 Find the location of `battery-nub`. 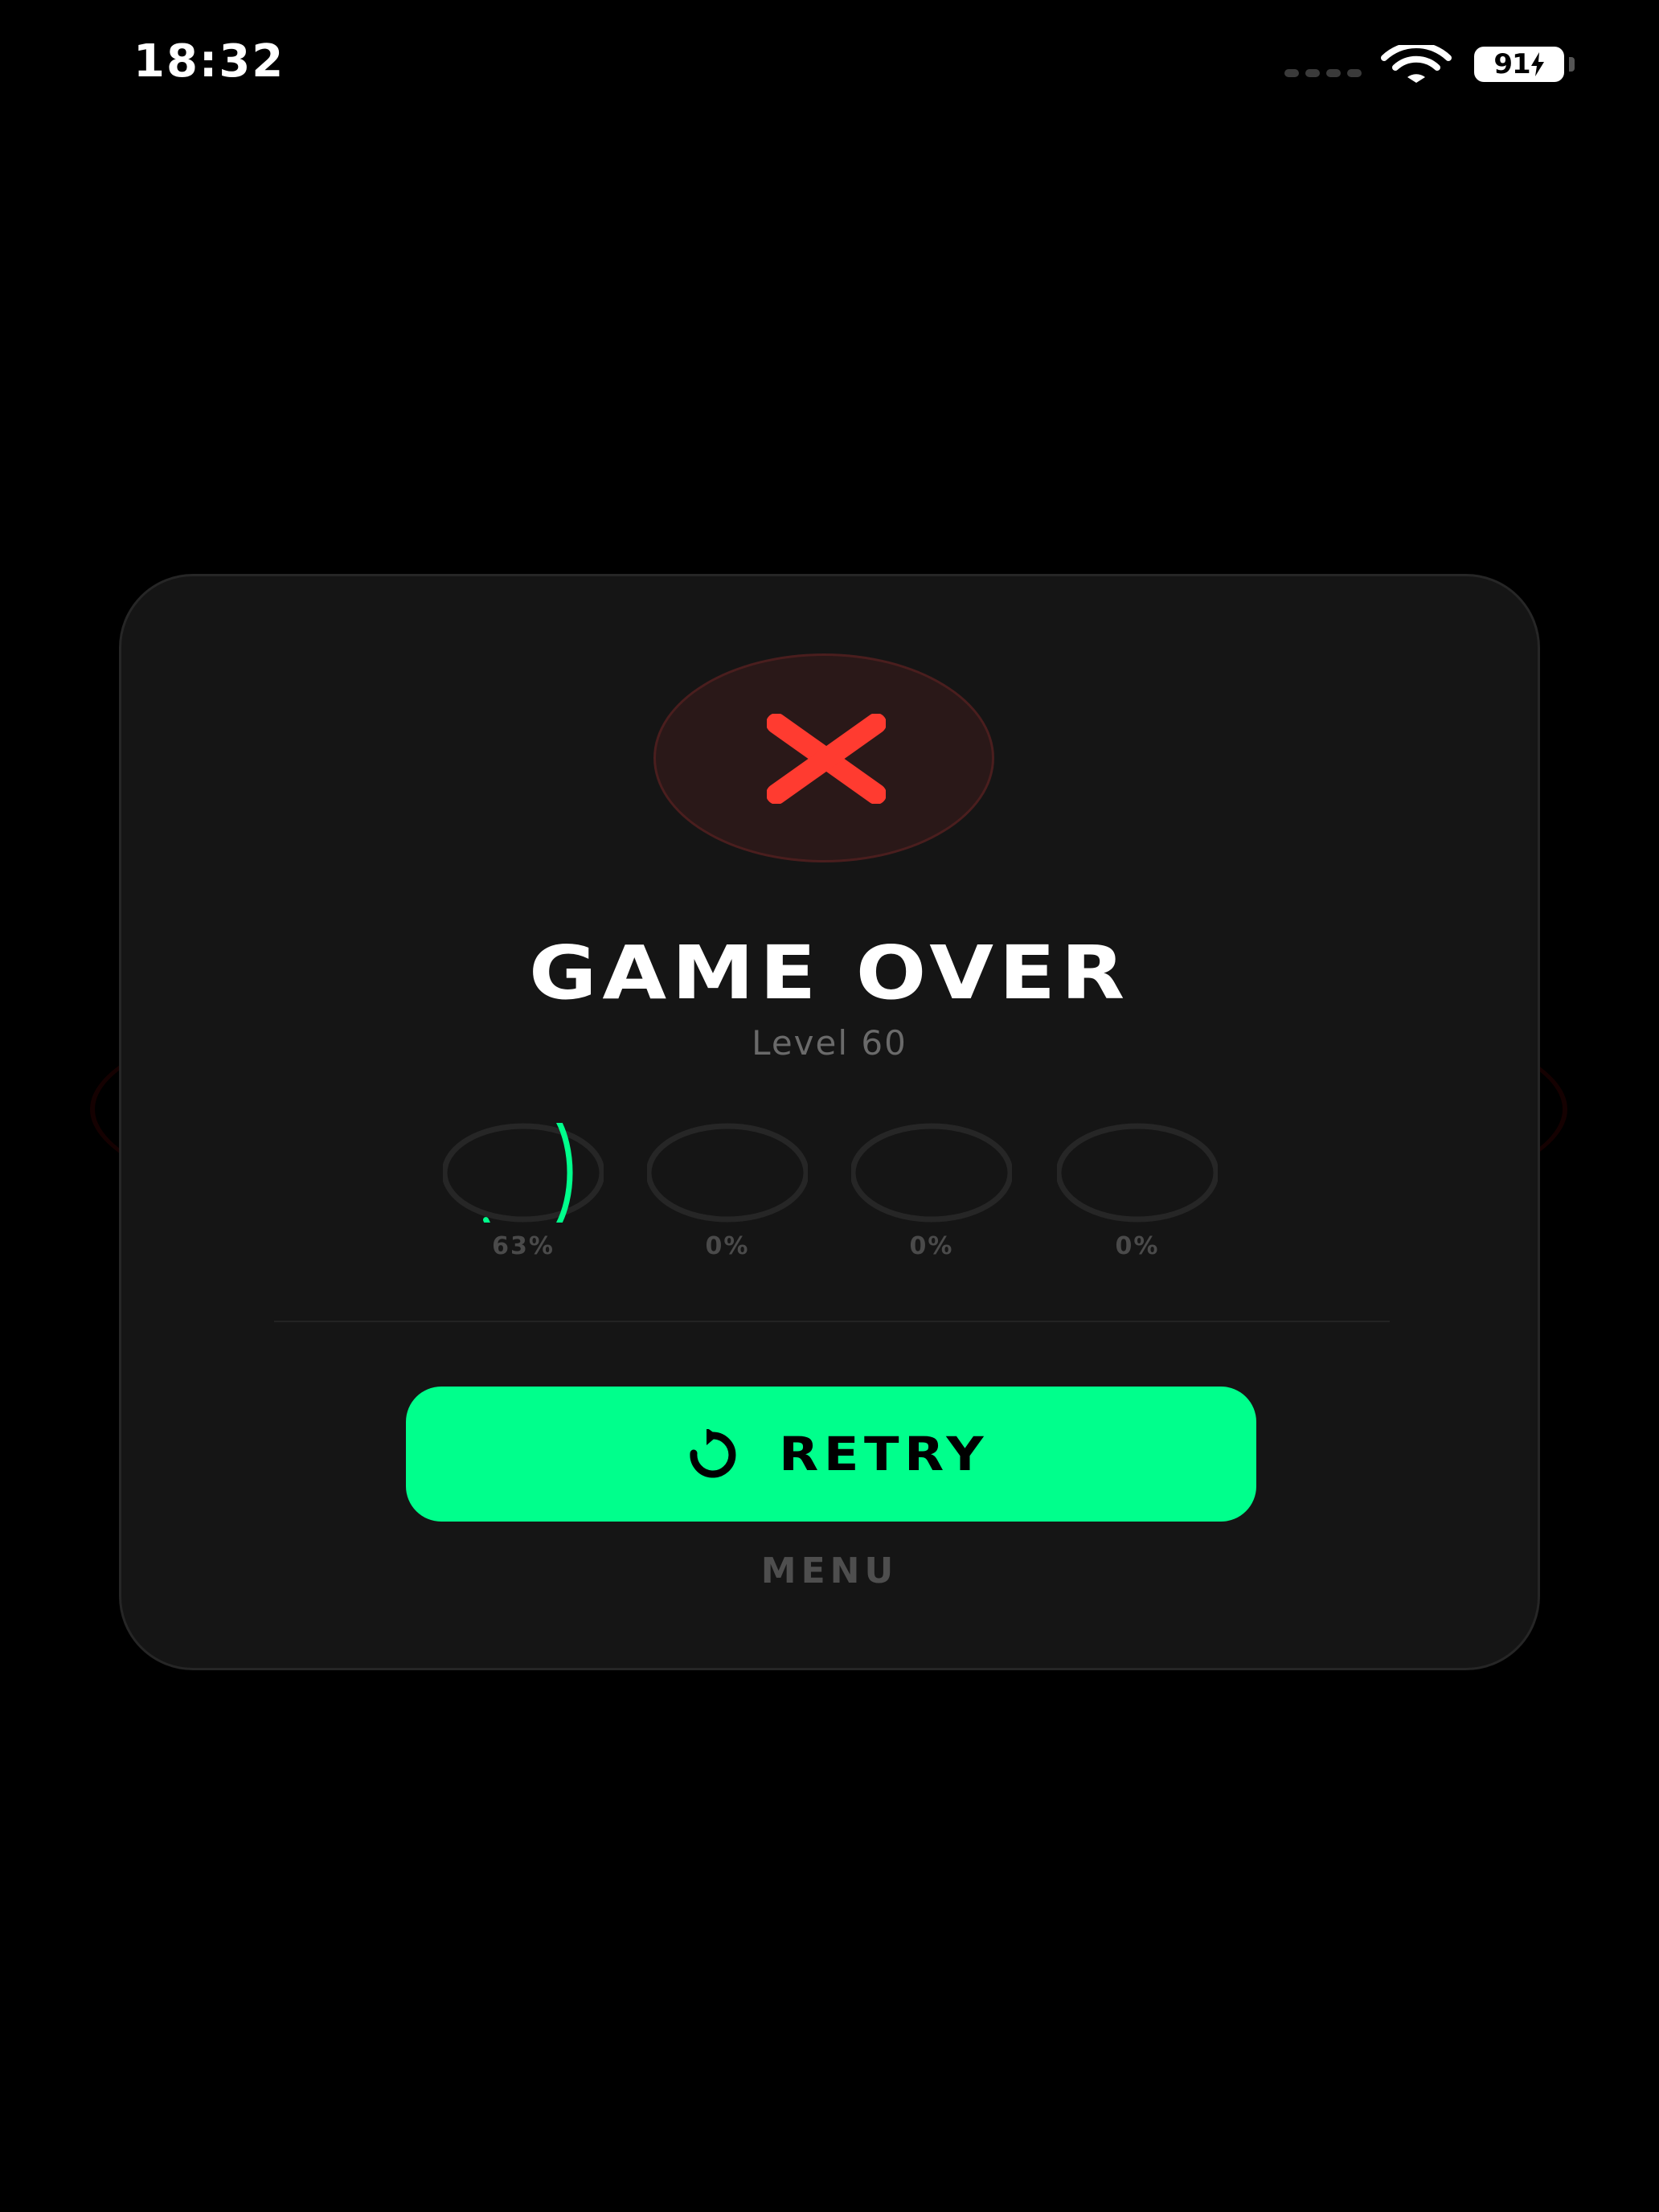

battery-nub is located at coordinates (1572, 64).